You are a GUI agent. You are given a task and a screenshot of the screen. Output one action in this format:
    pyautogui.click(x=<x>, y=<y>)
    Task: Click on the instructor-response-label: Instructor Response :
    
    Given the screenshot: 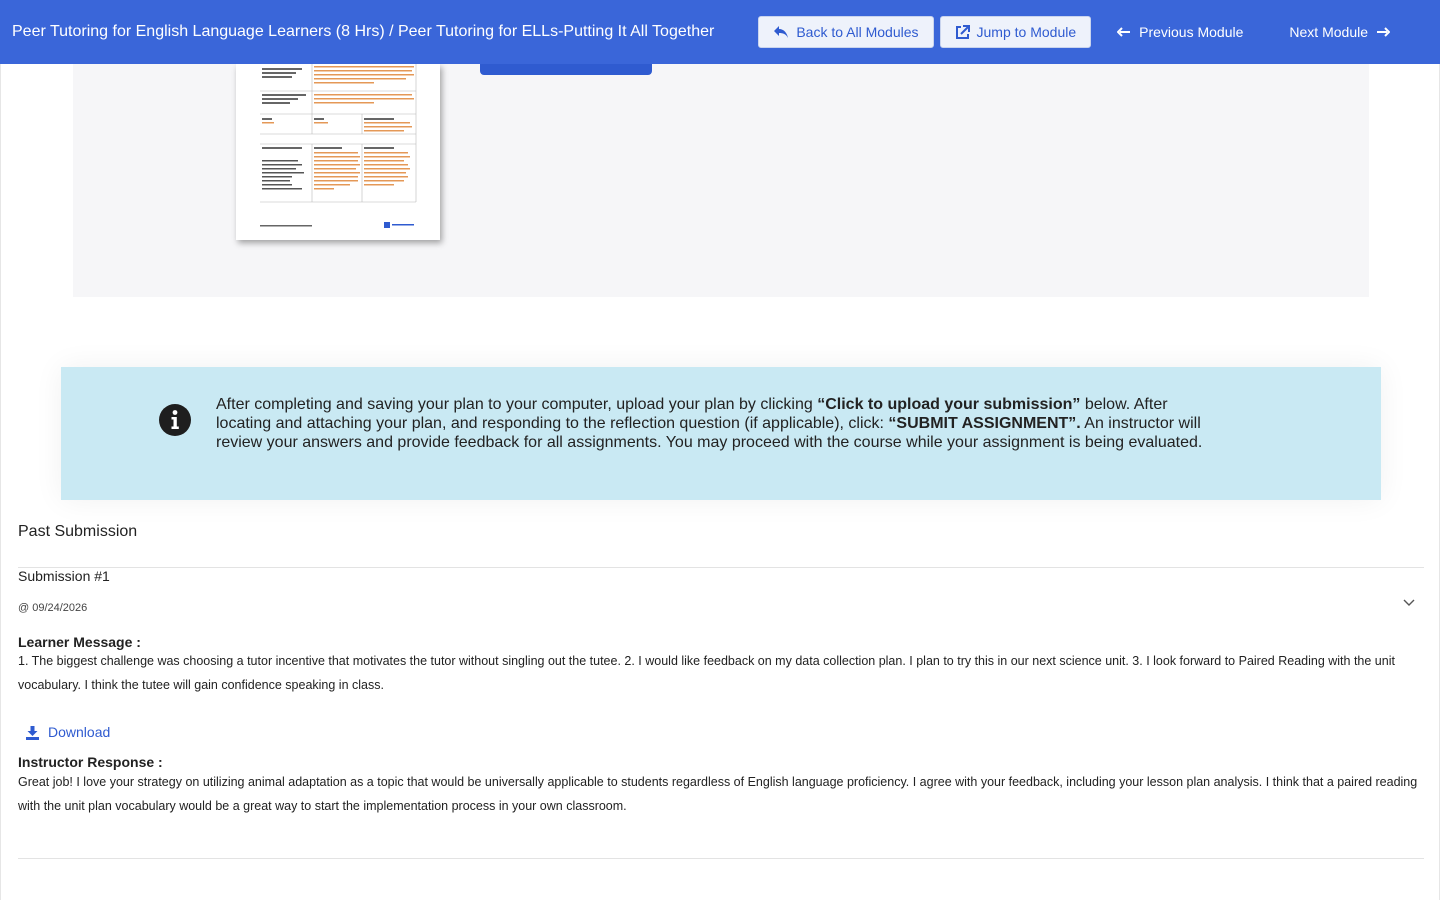 What is the action you would take?
    pyautogui.click(x=90, y=762)
    